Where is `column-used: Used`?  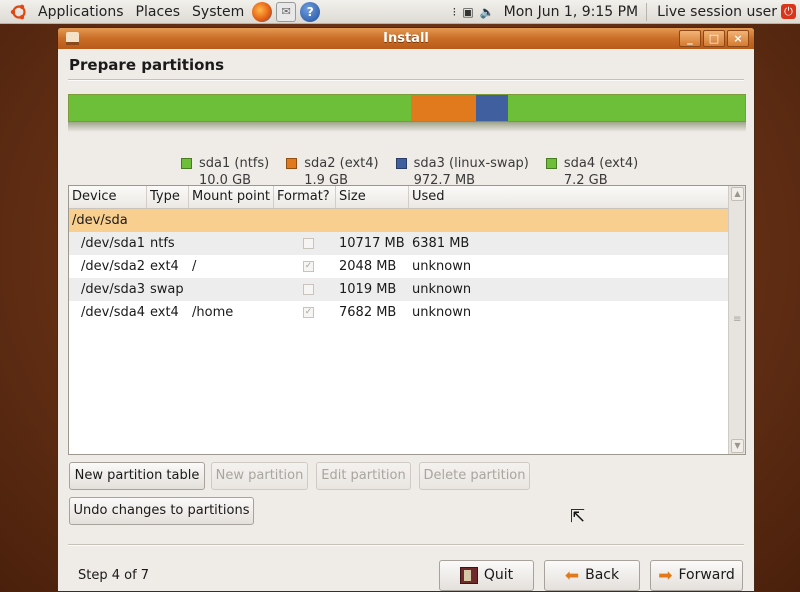
column-used: Used is located at coordinates (569, 197).